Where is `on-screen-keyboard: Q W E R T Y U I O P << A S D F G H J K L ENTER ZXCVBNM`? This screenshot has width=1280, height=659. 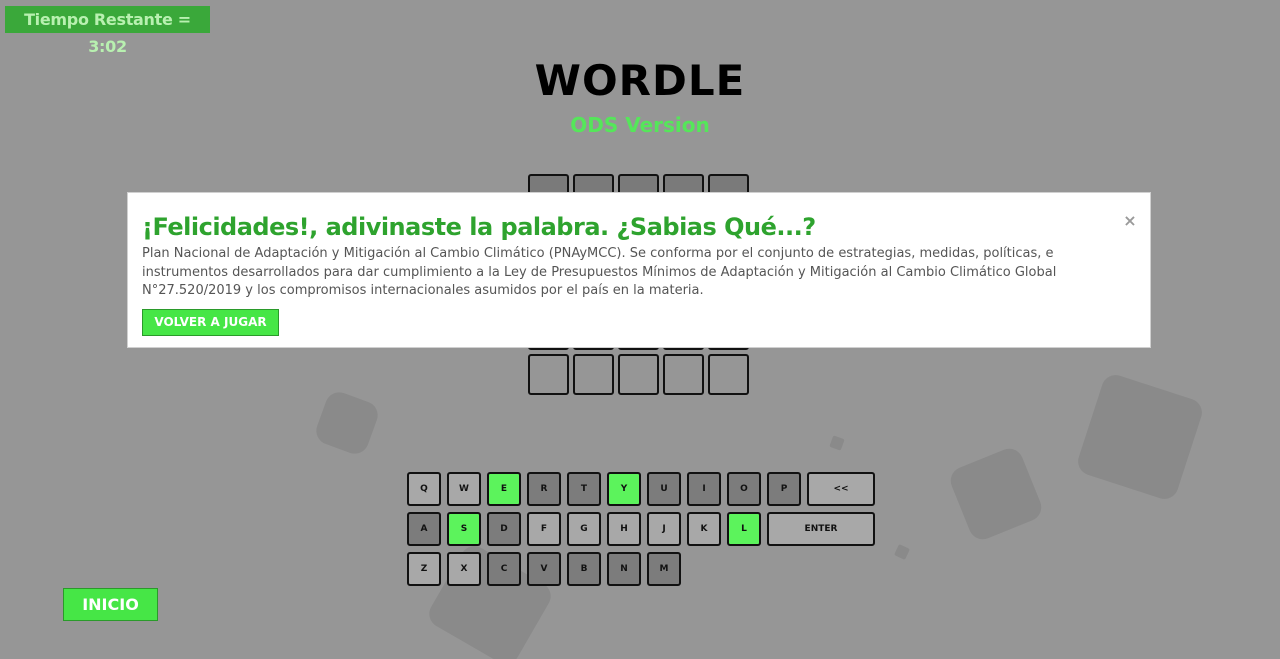
on-screen-keyboard: Q W E R T Y U I O P << A S D F G H J K L ENTER ZXCVBNM is located at coordinates (641, 532).